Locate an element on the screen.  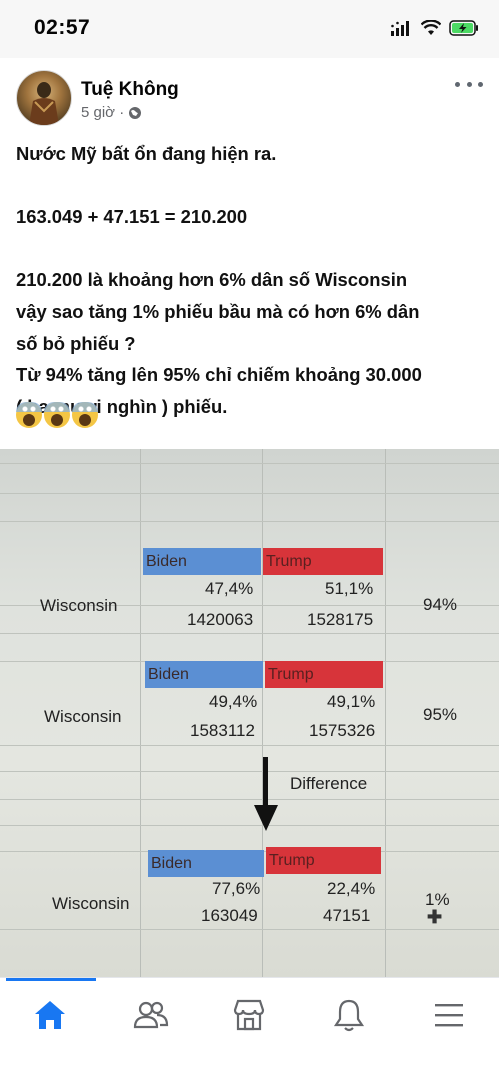
trump-percent: 22,4% is located at coordinates (351, 888).